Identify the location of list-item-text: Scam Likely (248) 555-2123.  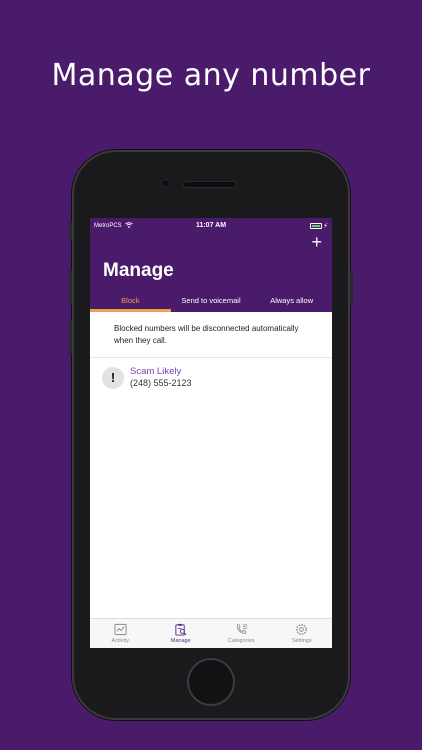
(161, 377).